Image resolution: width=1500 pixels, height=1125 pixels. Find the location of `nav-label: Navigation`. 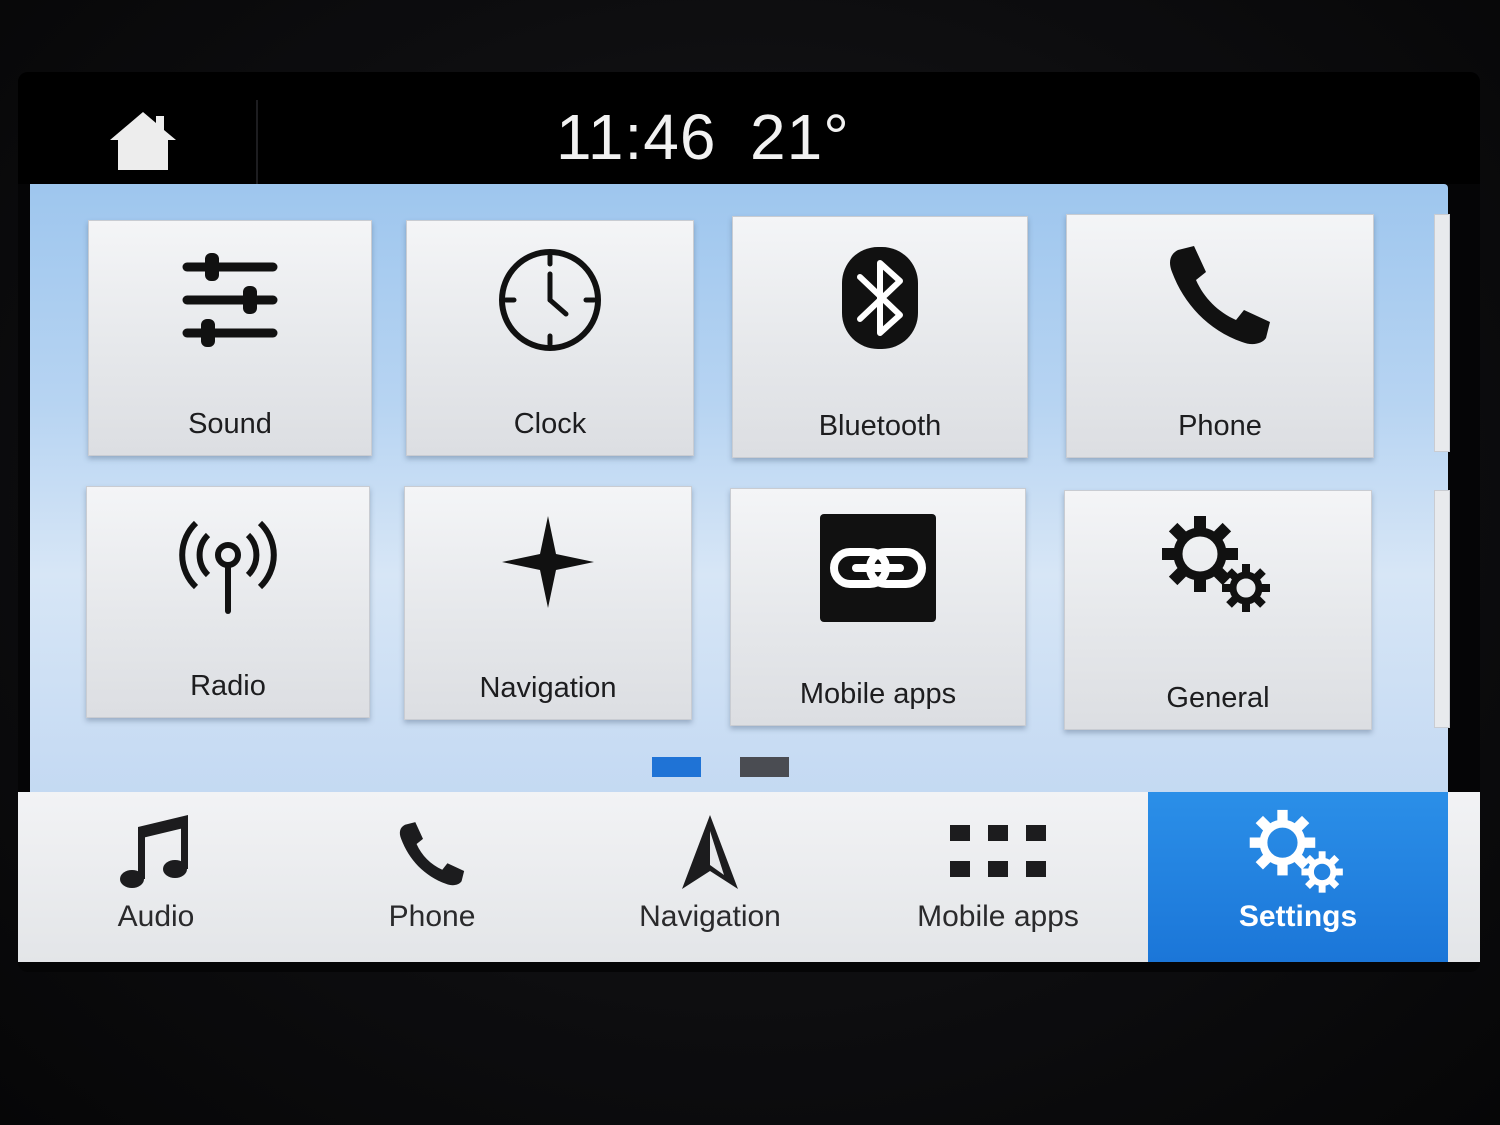

nav-label: Navigation is located at coordinates (710, 916).